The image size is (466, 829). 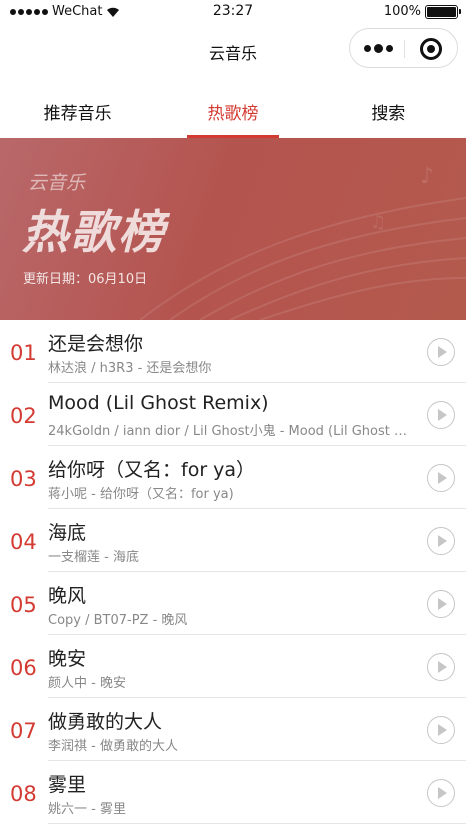 What do you see at coordinates (87, 683) in the screenshot?
I see `song-artist-album: 颜人中 - 晚安` at bounding box center [87, 683].